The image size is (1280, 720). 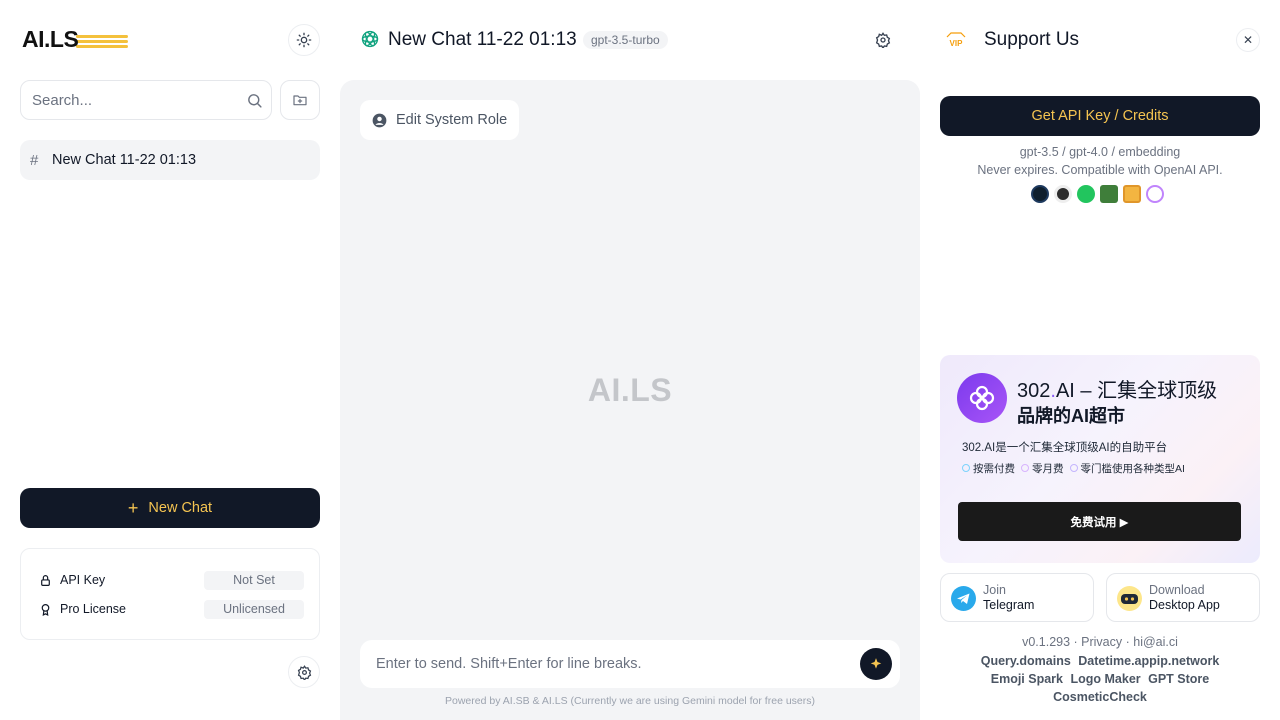 I want to click on search-box, so click(x=146, y=100).